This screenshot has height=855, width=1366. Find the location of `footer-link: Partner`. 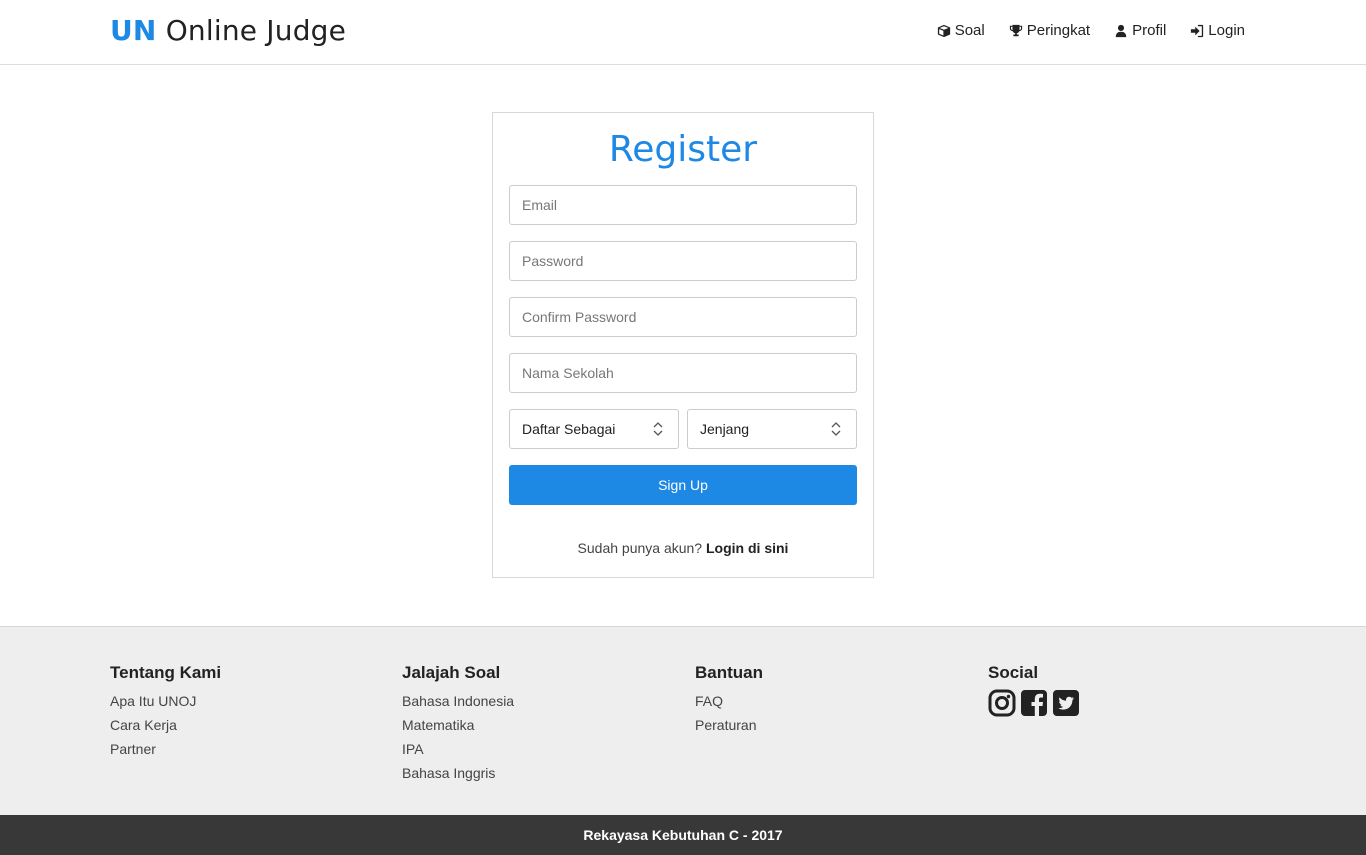

footer-link: Partner is located at coordinates (165, 749).